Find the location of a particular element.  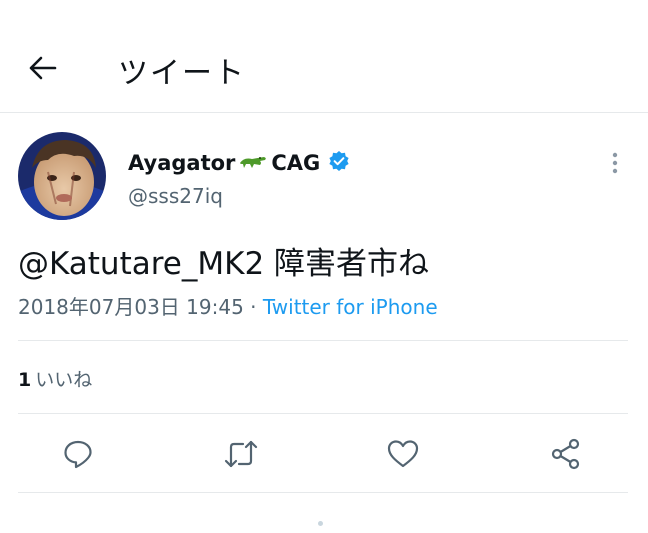

likes-label: いいね is located at coordinates (64, 380).